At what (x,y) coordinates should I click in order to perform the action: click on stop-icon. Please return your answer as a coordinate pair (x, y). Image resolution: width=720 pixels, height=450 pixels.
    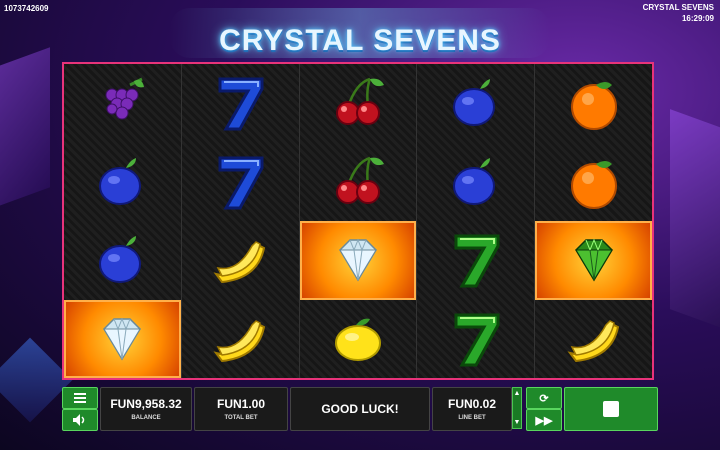
    Looking at the image, I should click on (611, 409).